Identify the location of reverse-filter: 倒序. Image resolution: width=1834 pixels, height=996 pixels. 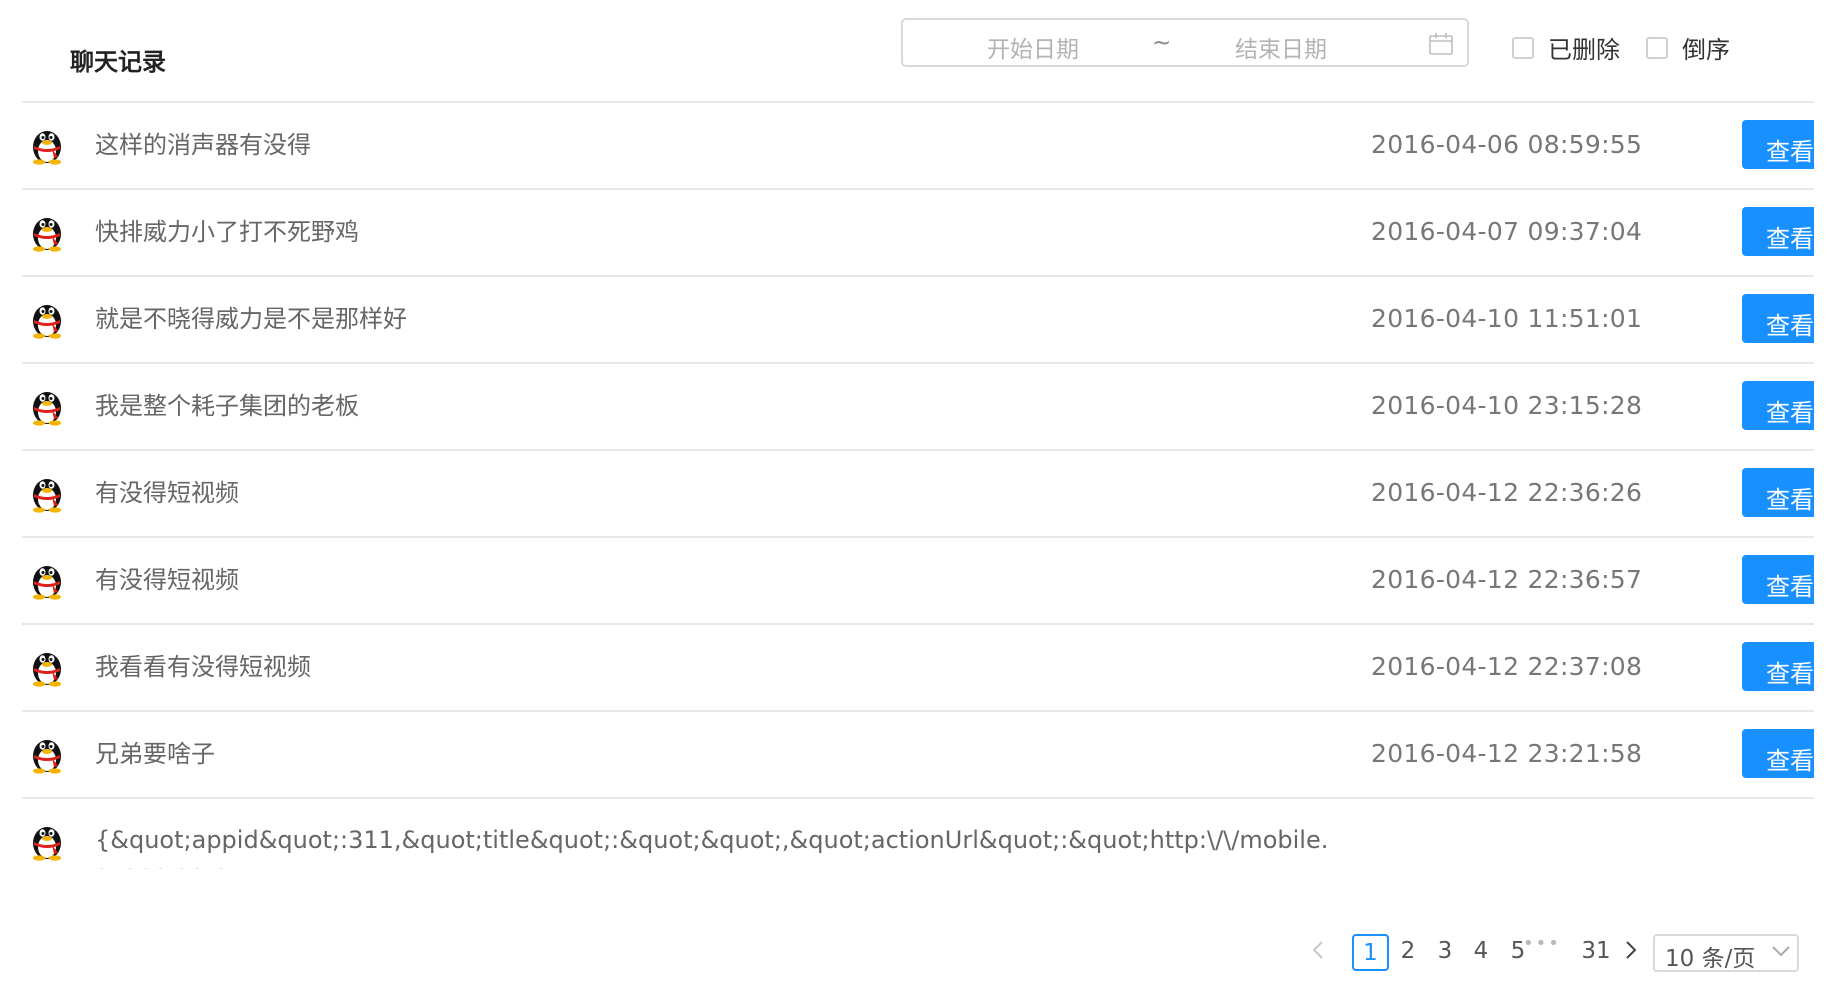
(1688, 47).